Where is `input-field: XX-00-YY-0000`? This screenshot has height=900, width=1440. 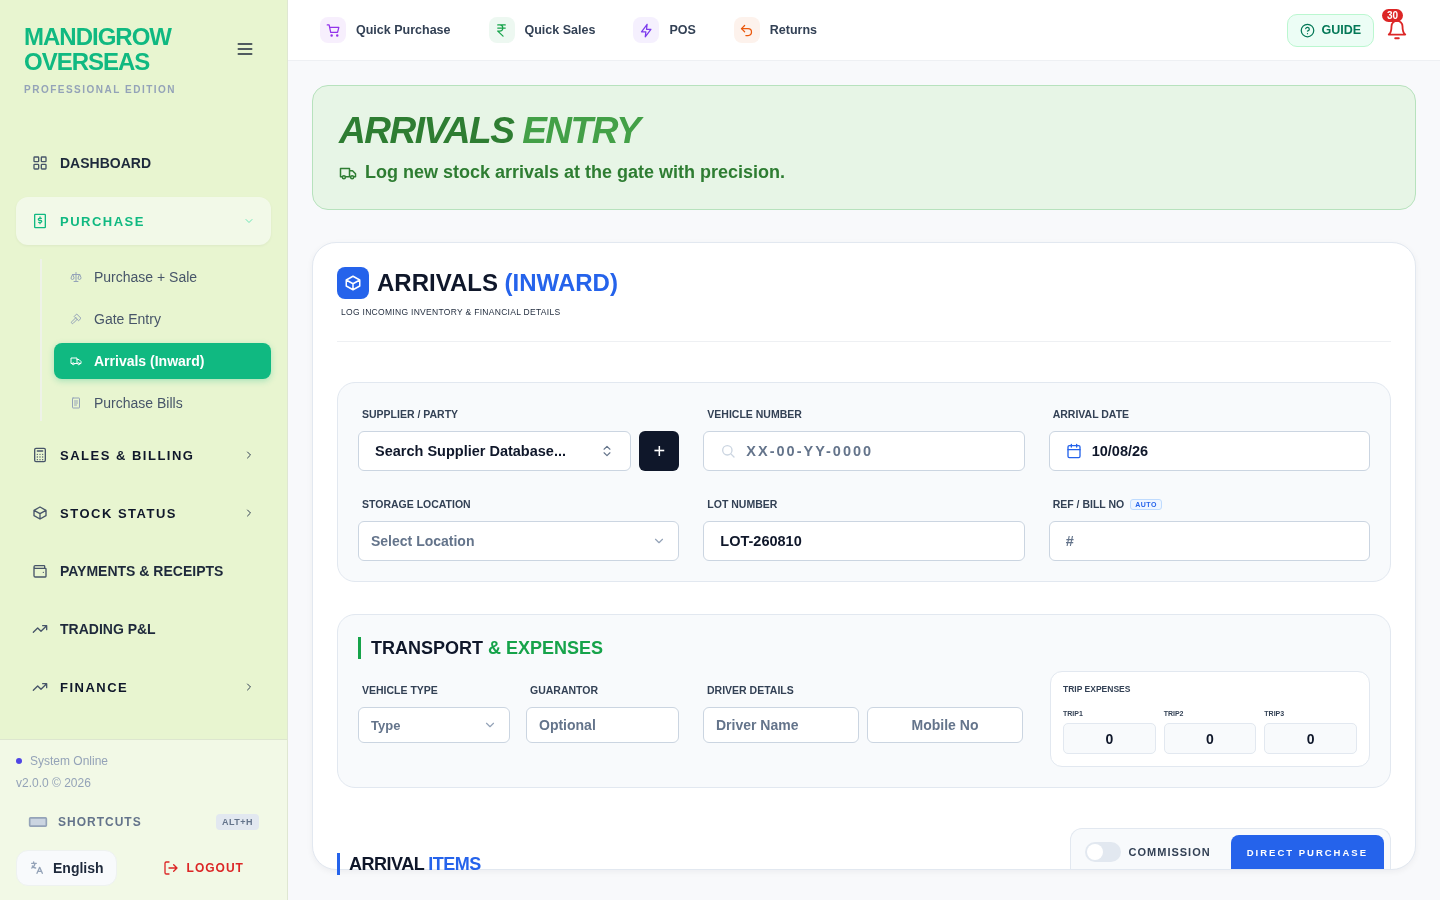
input-field: XX-00-YY-0000 is located at coordinates (864, 451).